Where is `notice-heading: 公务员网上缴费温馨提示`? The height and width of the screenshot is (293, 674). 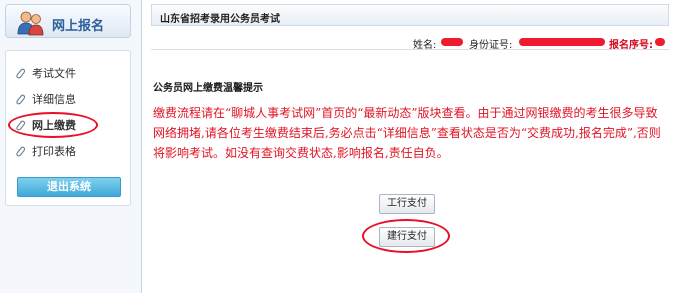 notice-heading: 公务员网上缴费温馨提示 is located at coordinates (208, 88).